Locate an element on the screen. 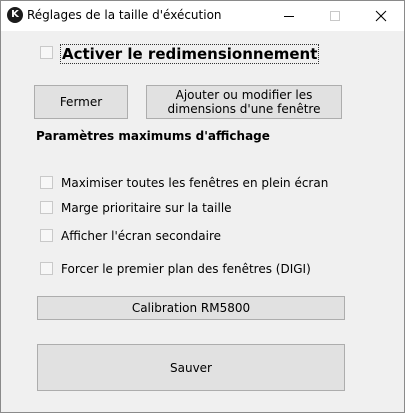 The width and height of the screenshot is (405, 413). maximize-fullscreen-checkbox is located at coordinates (46, 182).